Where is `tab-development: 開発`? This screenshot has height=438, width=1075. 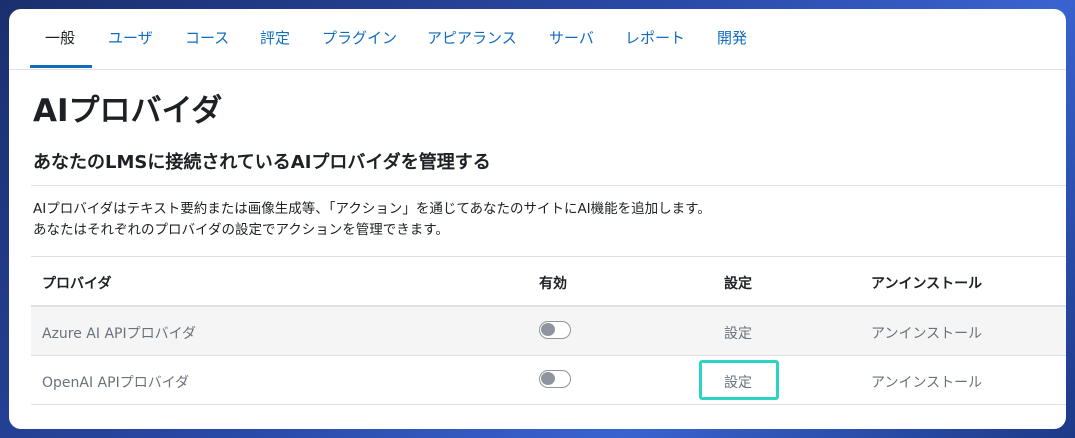
tab-development: 開発 is located at coordinates (732, 37).